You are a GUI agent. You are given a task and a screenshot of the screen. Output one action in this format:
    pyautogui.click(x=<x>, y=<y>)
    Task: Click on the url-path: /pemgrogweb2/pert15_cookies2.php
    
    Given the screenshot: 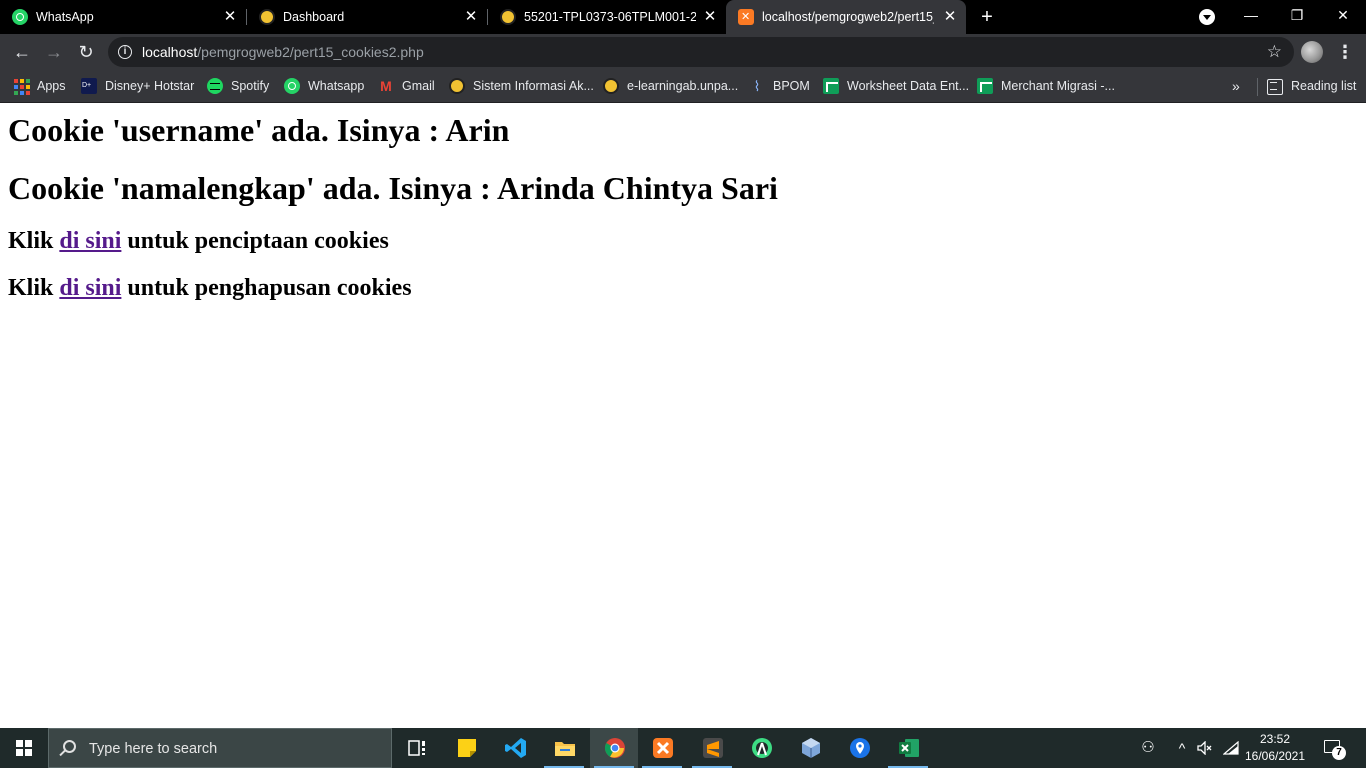 What is the action you would take?
    pyautogui.click(x=310, y=52)
    